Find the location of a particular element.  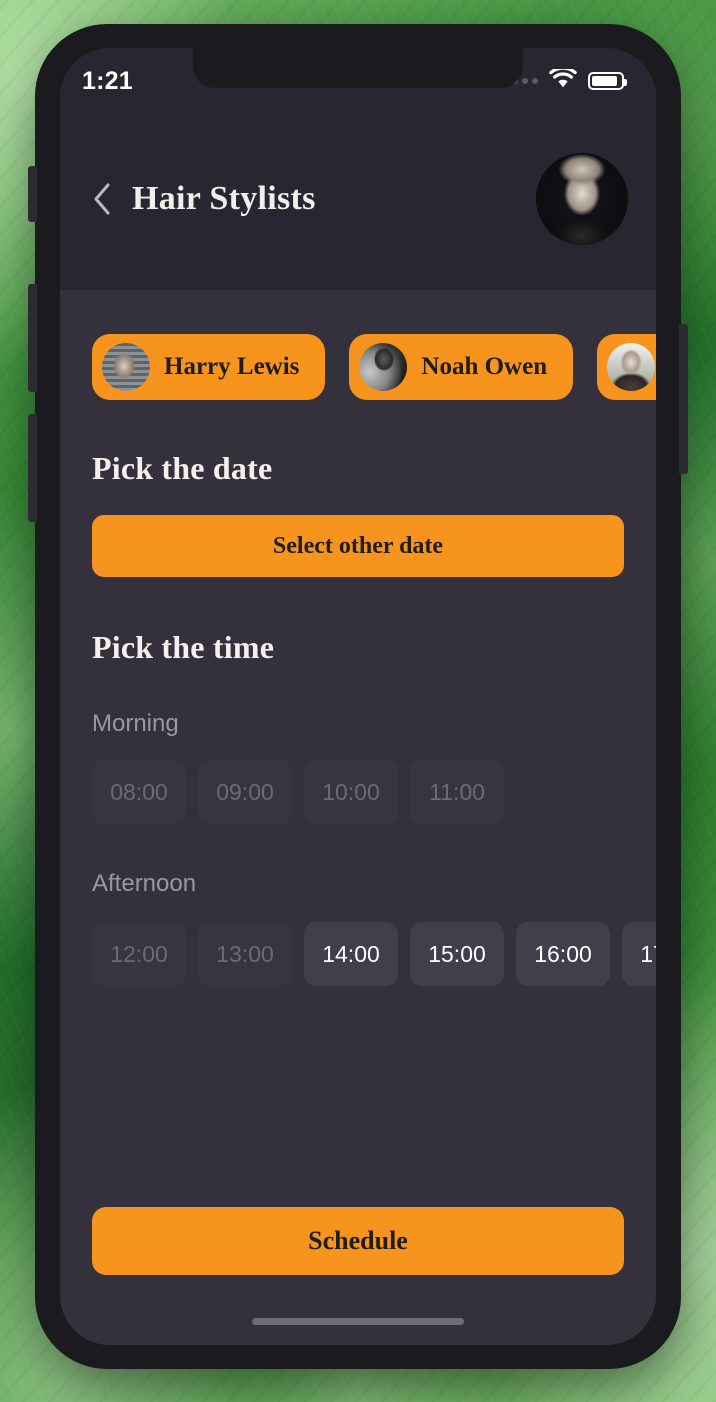

back-button is located at coordinates (102, 199).